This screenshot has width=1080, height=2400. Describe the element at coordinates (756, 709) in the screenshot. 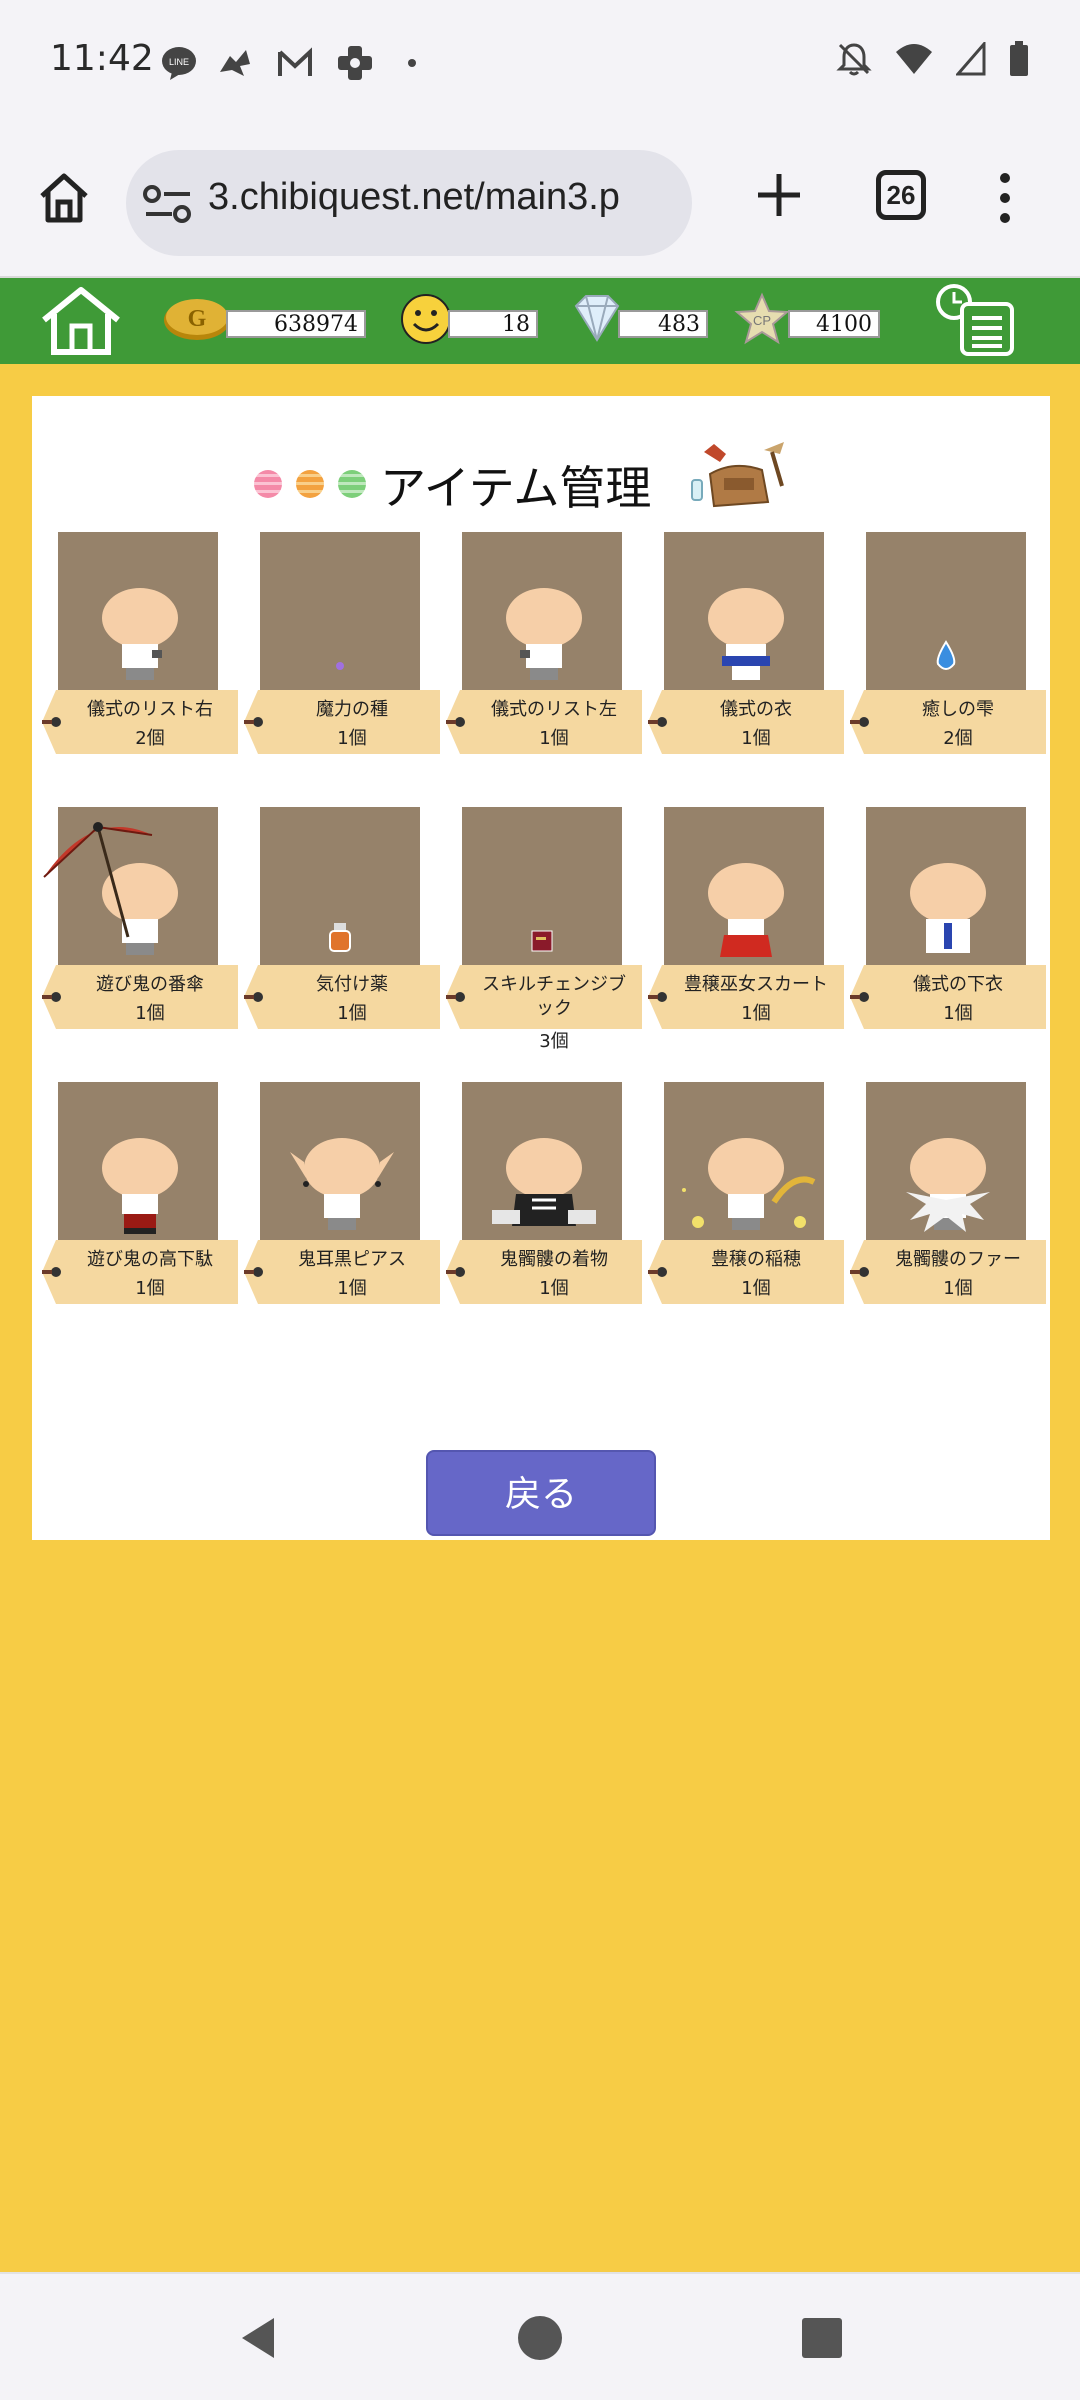

I see `item-name: 儀式の衣` at that location.